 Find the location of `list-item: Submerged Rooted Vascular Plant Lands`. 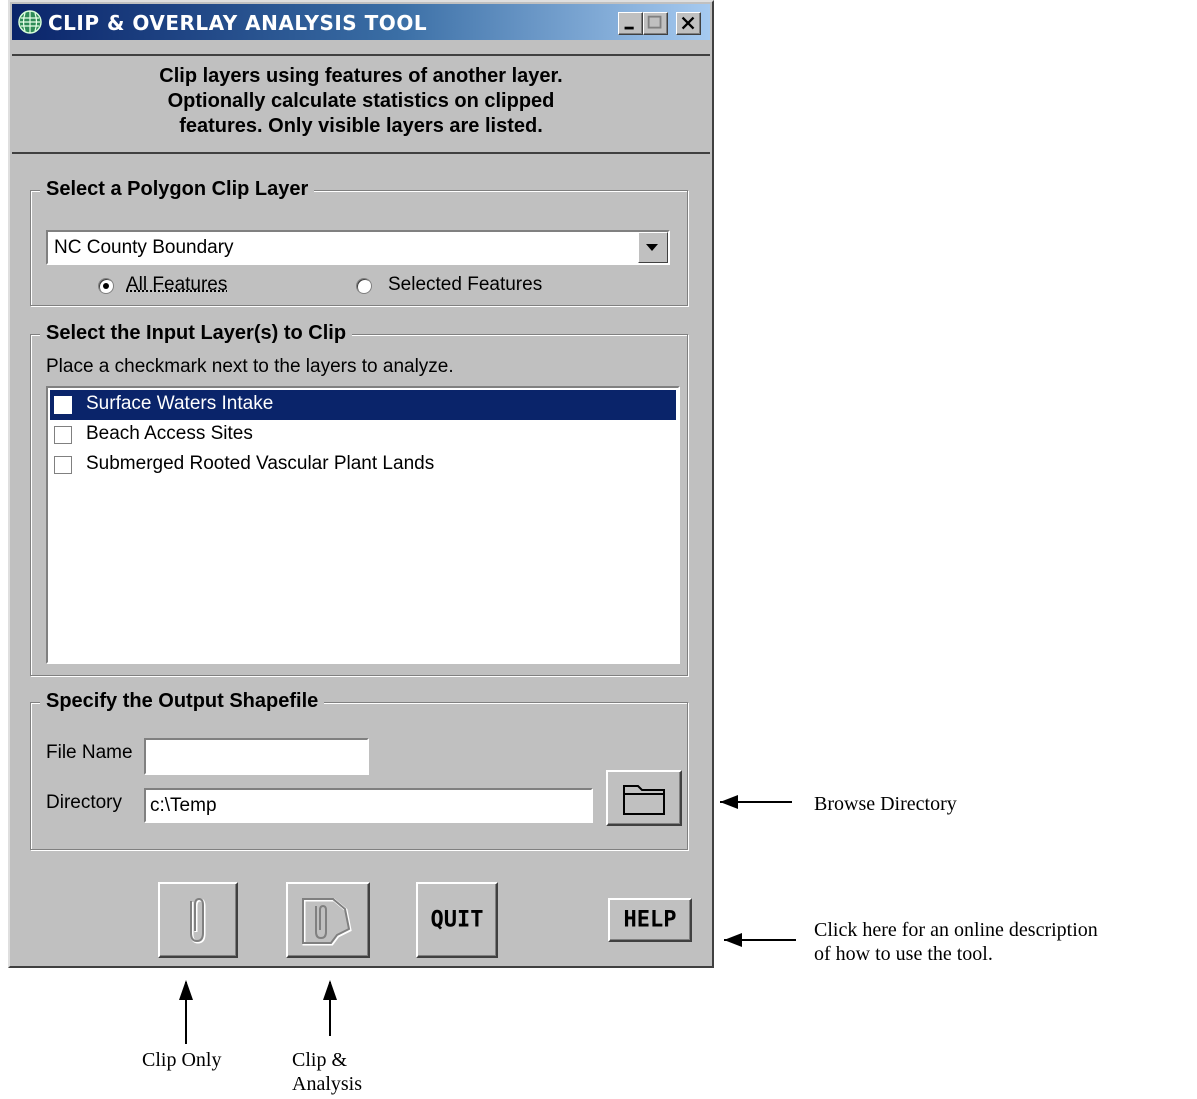

list-item: Submerged Rooted Vascular Plant Lands is located at coordinates (363, 465).